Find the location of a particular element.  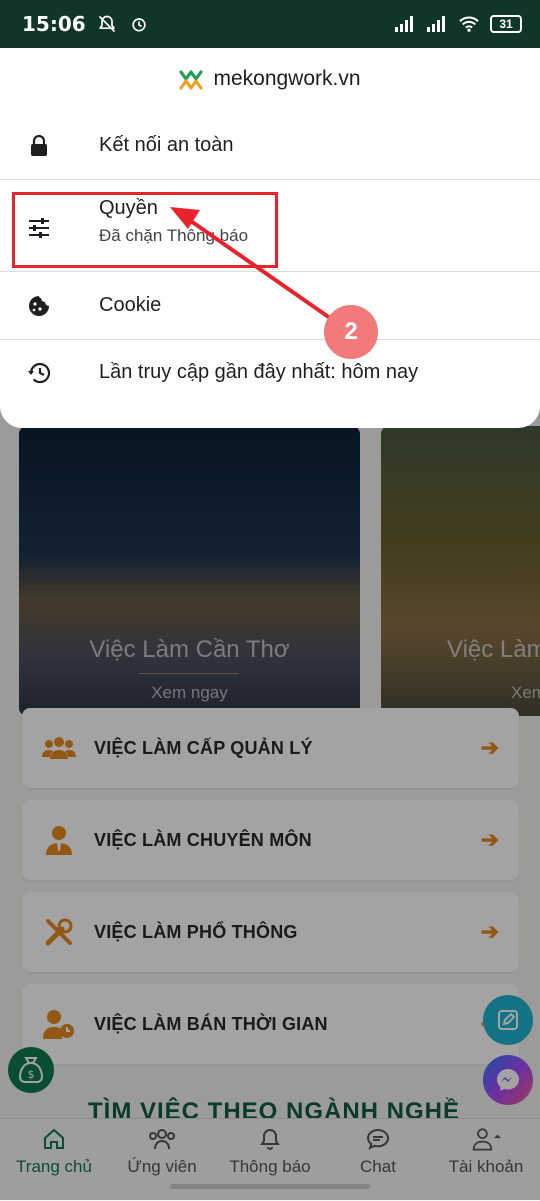

popup-header: mekongwork.vn is located at coordinates (270, 79).